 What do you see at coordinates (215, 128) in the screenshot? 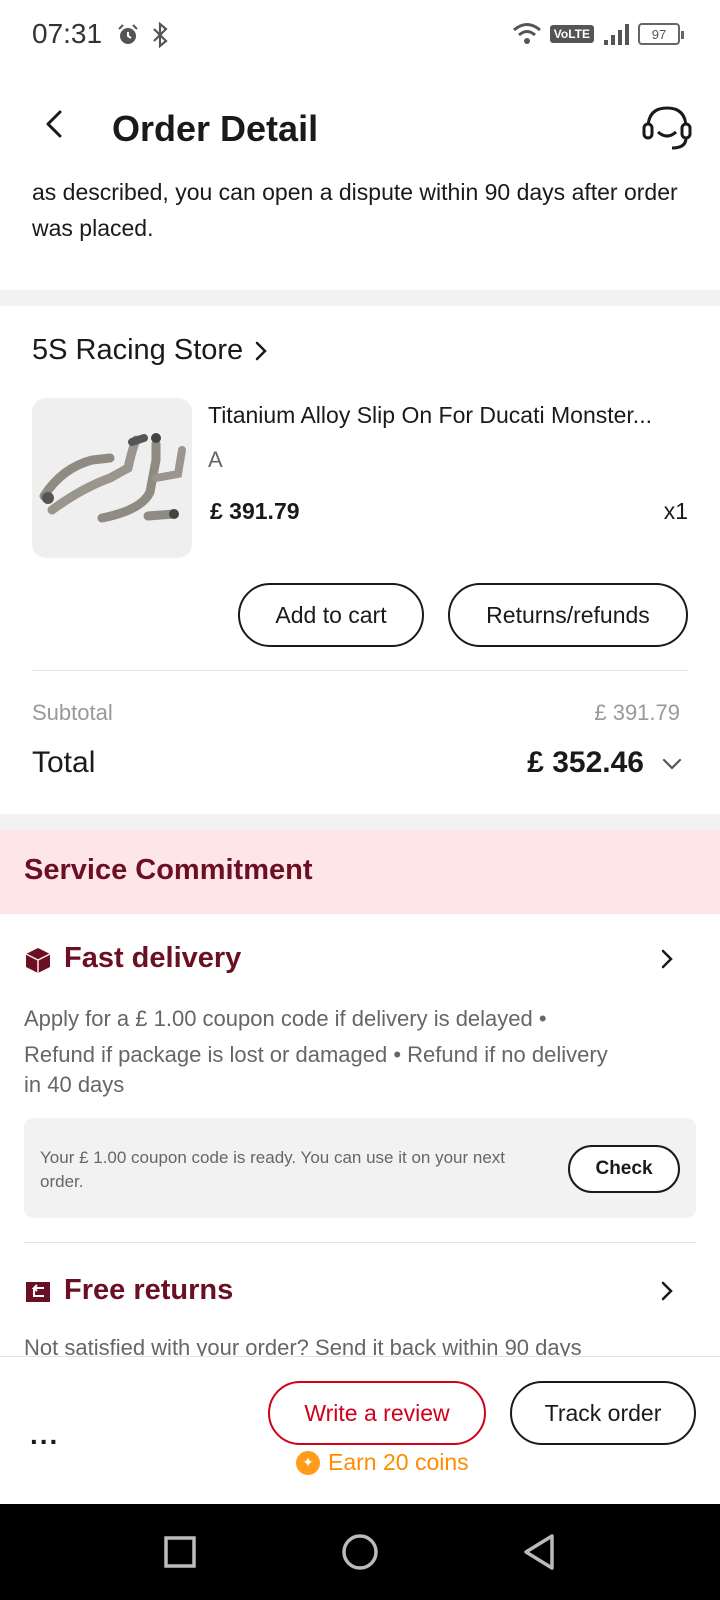
I see `page-title: Order Detail` at bounding box center [215, 128].